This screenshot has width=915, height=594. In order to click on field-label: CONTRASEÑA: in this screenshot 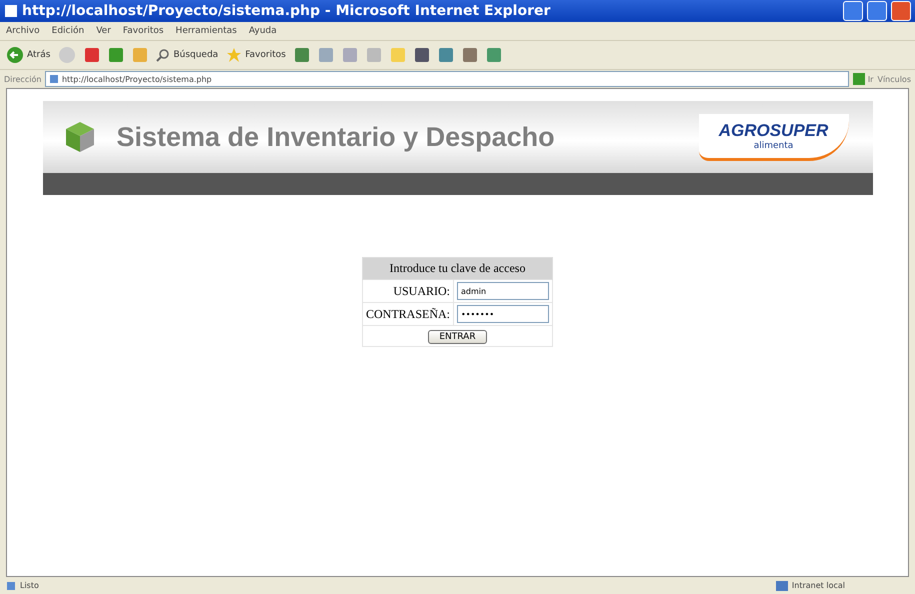, I will do `click(408, 314)`.